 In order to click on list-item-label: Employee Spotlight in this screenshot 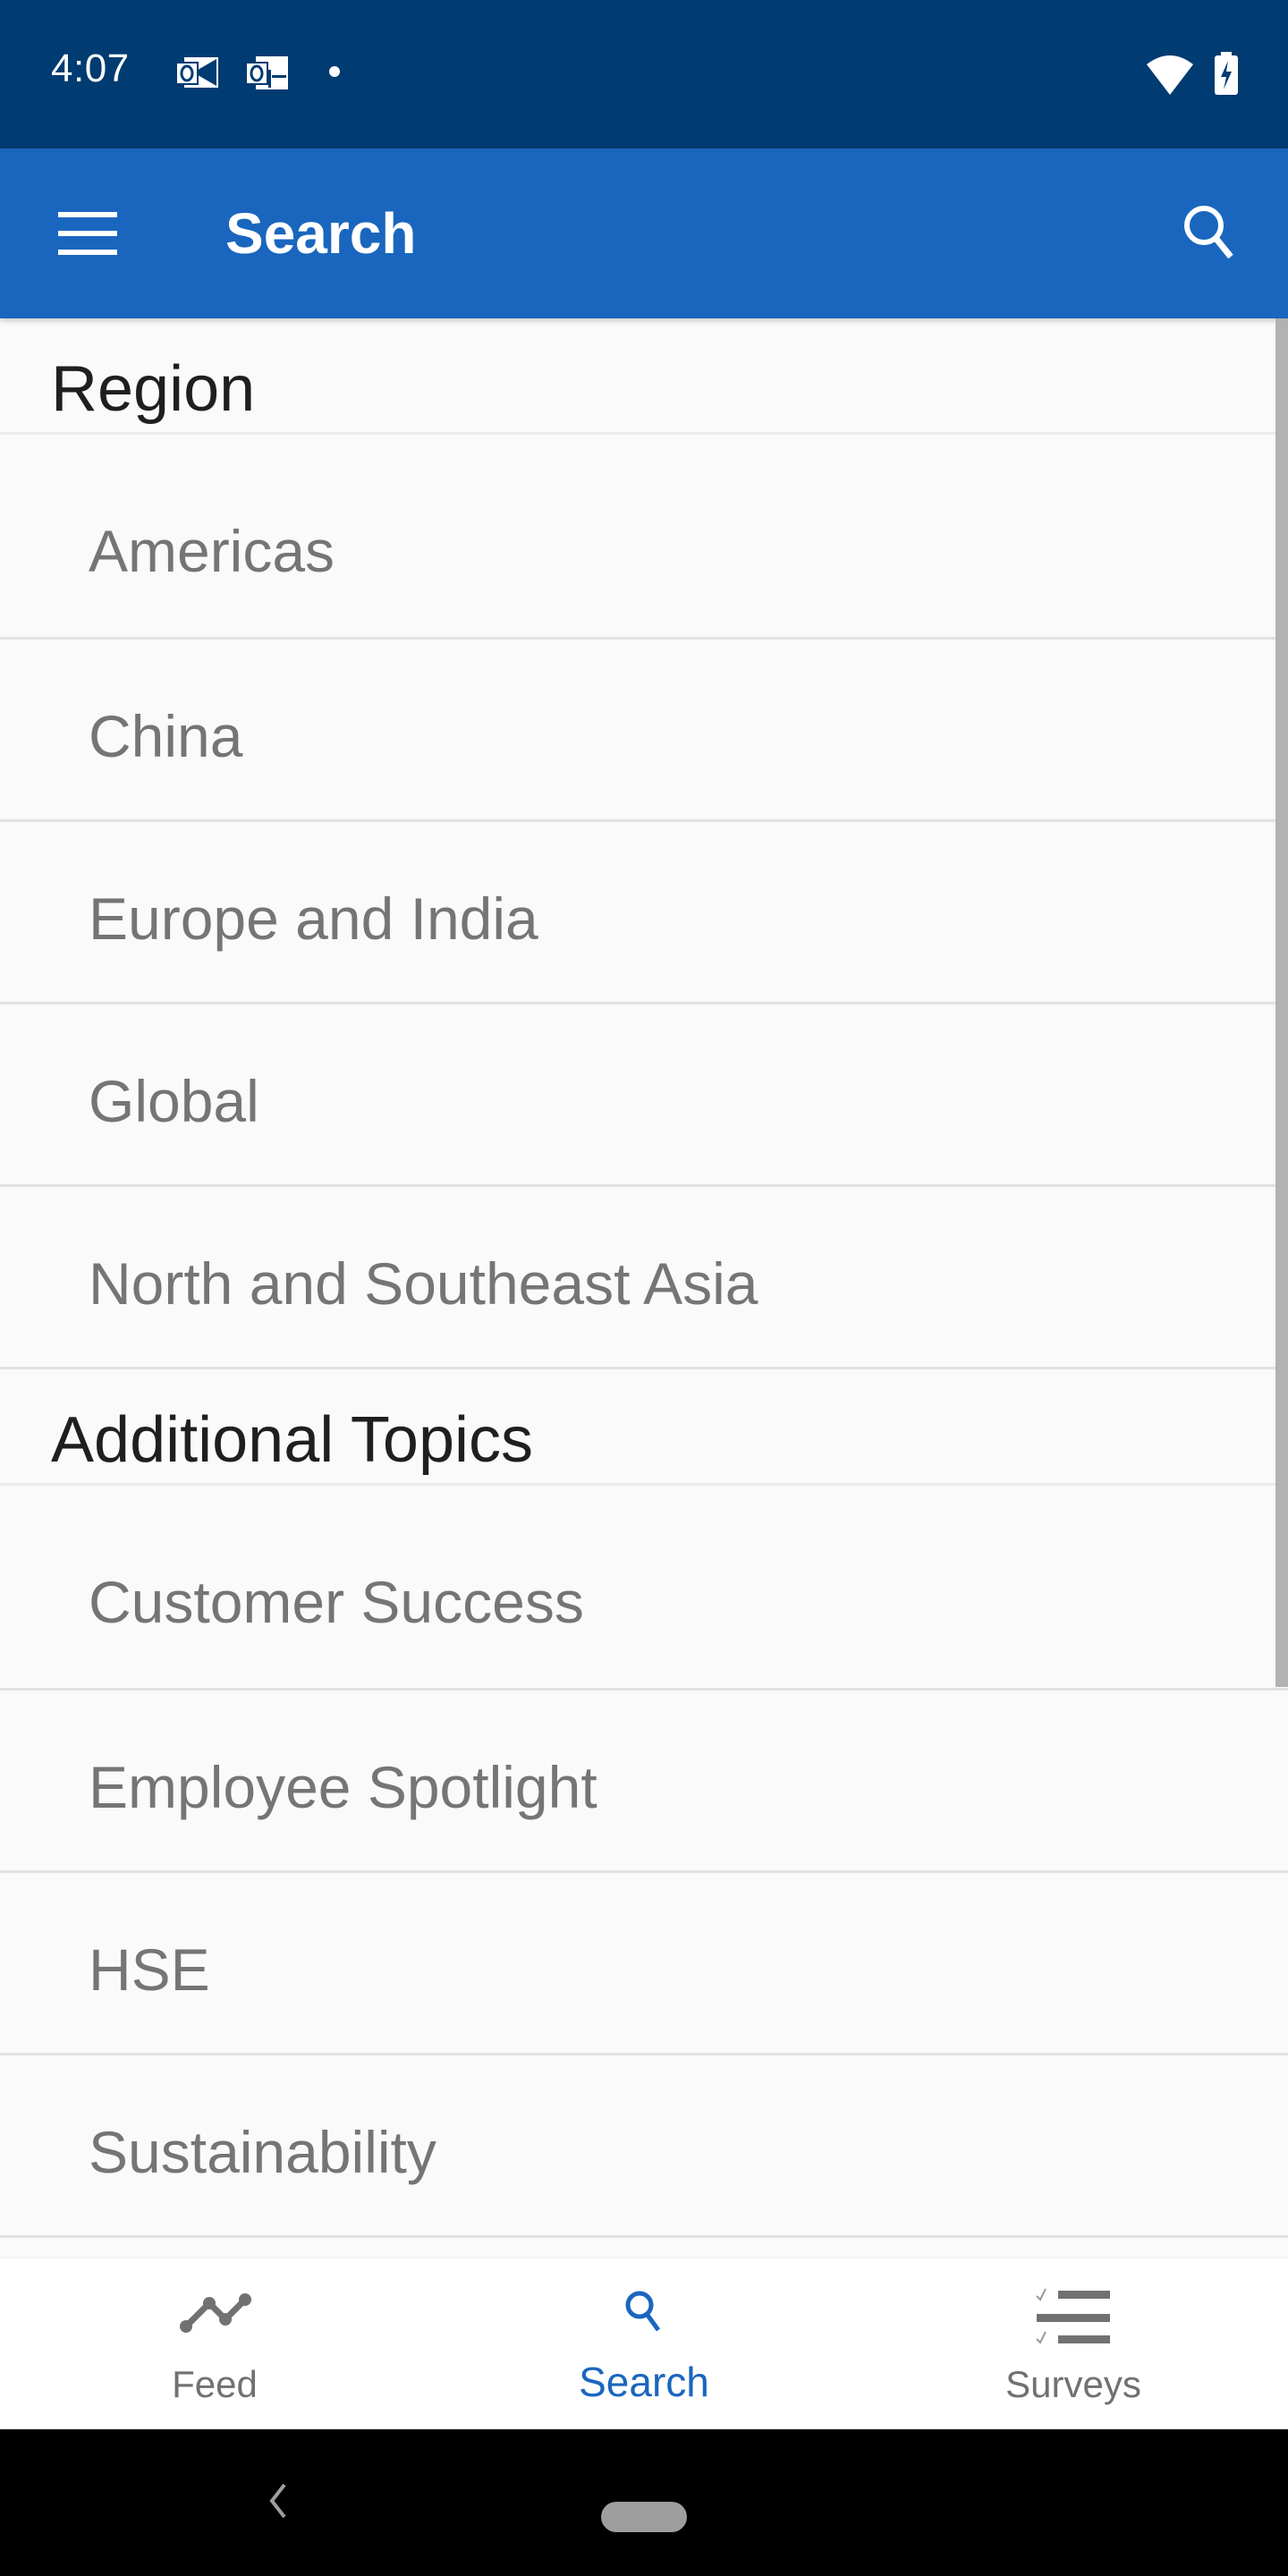, I will do `click(343, 1787)`.